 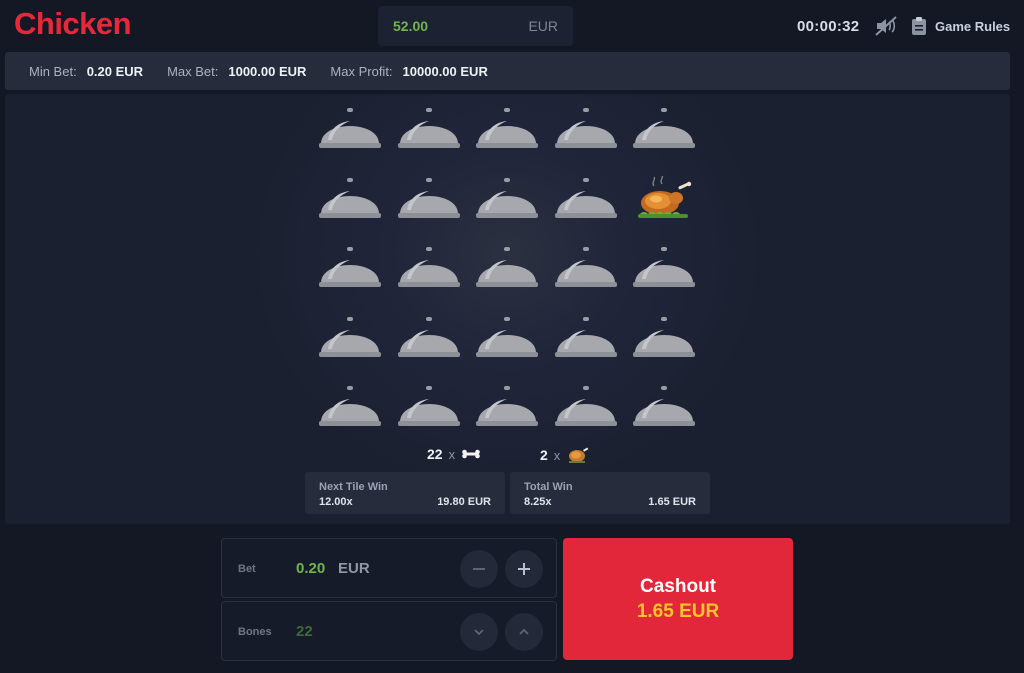 What do you see at coordinates (538, 502) in the screenshot?
I see `total-win-multiplier: 8.25x` at bounding box center [538, 502].